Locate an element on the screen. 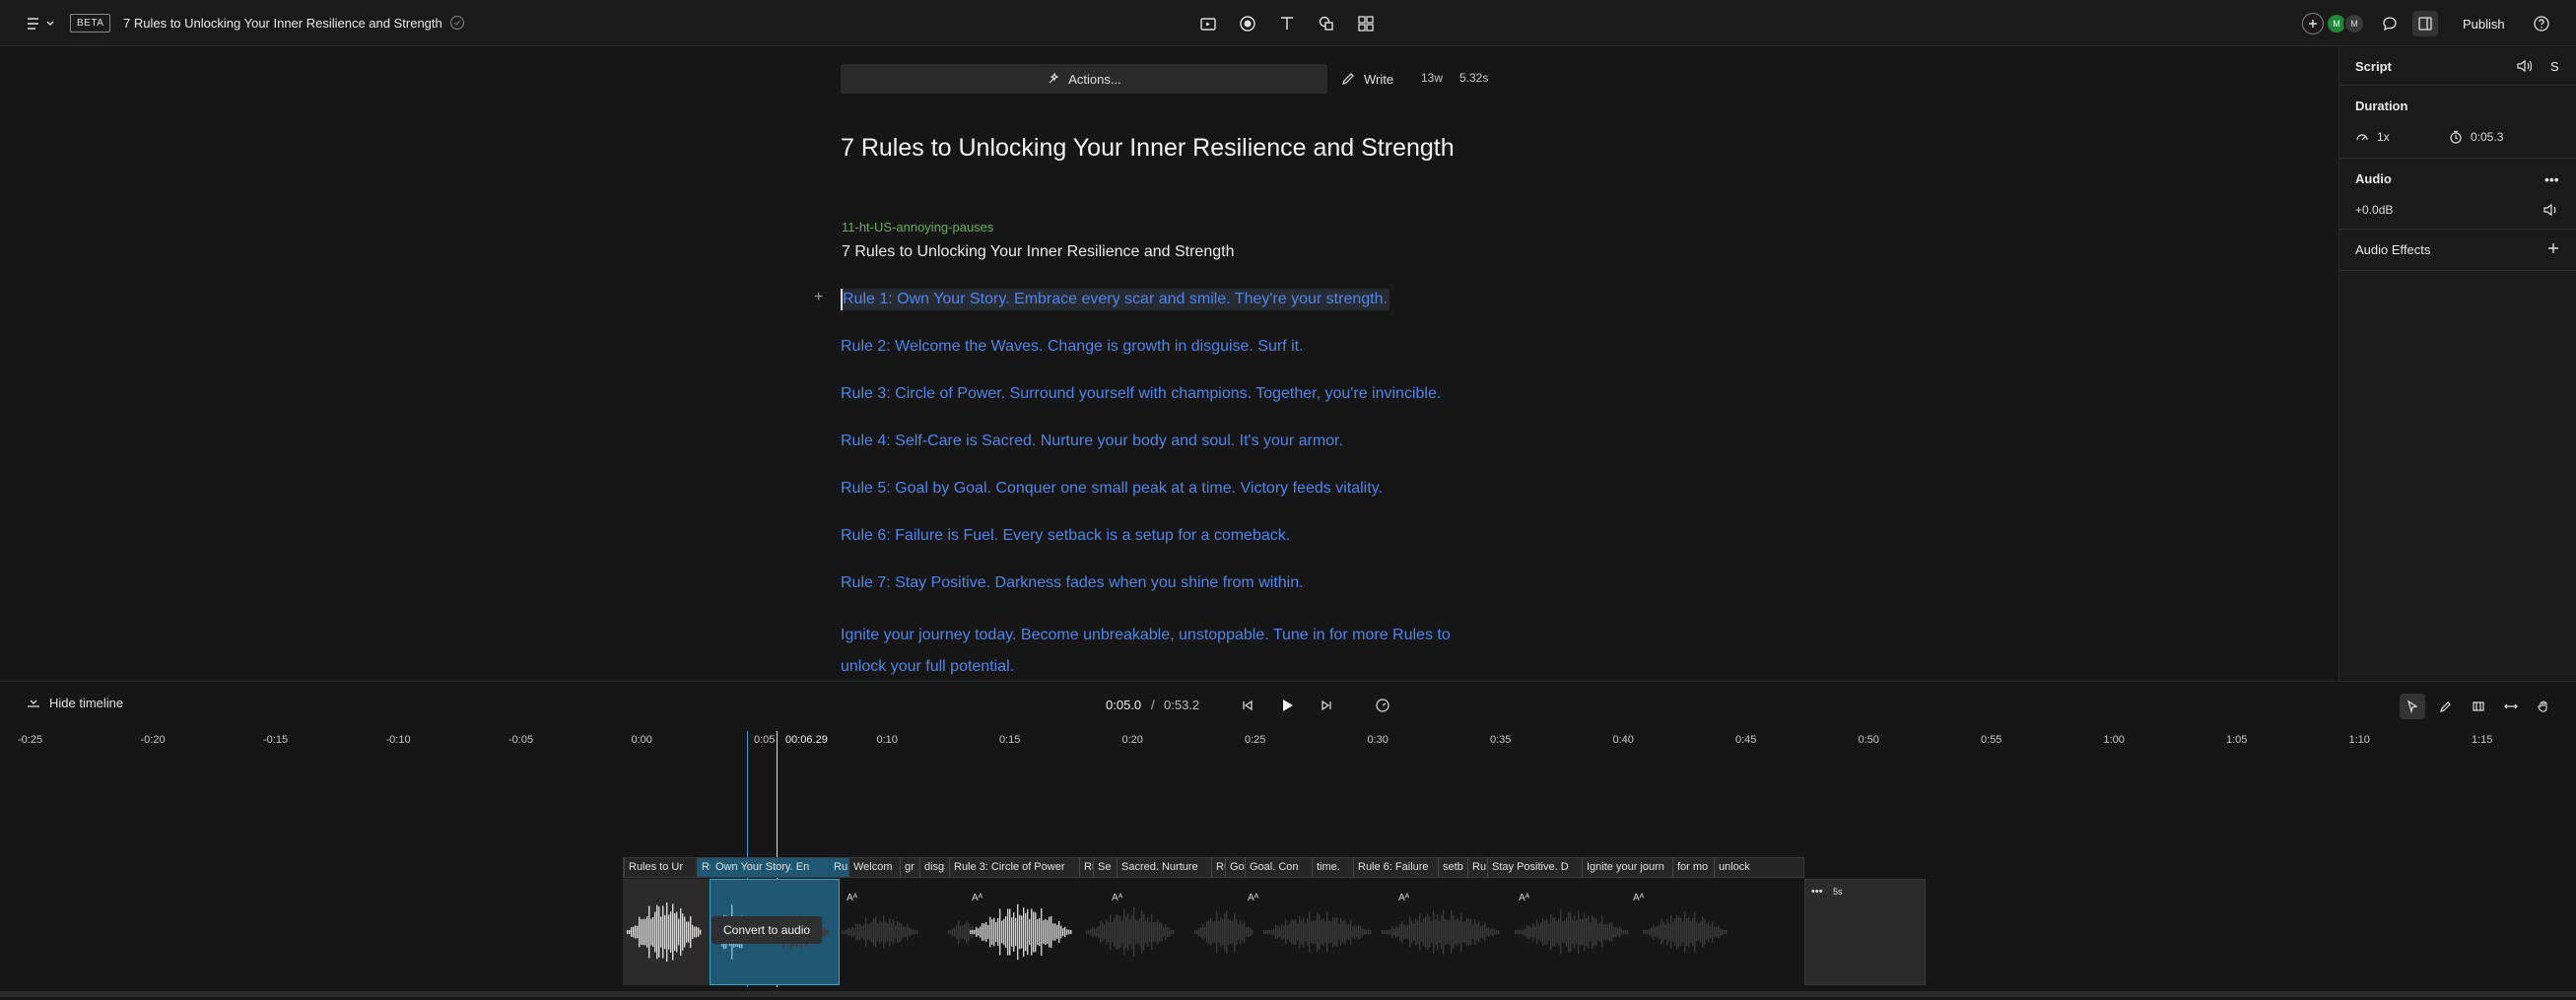 The height and width of the screenshot is (1000, 2576). help-icon is located at coordinates (2541, 23).